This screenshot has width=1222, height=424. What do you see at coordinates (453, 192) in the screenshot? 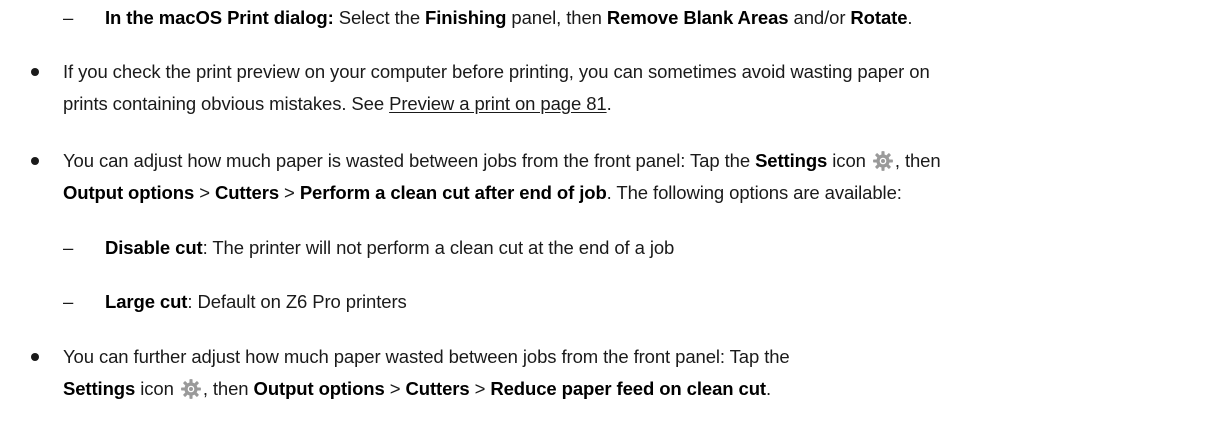
I see `perform-clean-cut-term: Perform a clean cut after end of job` at bounding box center [453, 192].